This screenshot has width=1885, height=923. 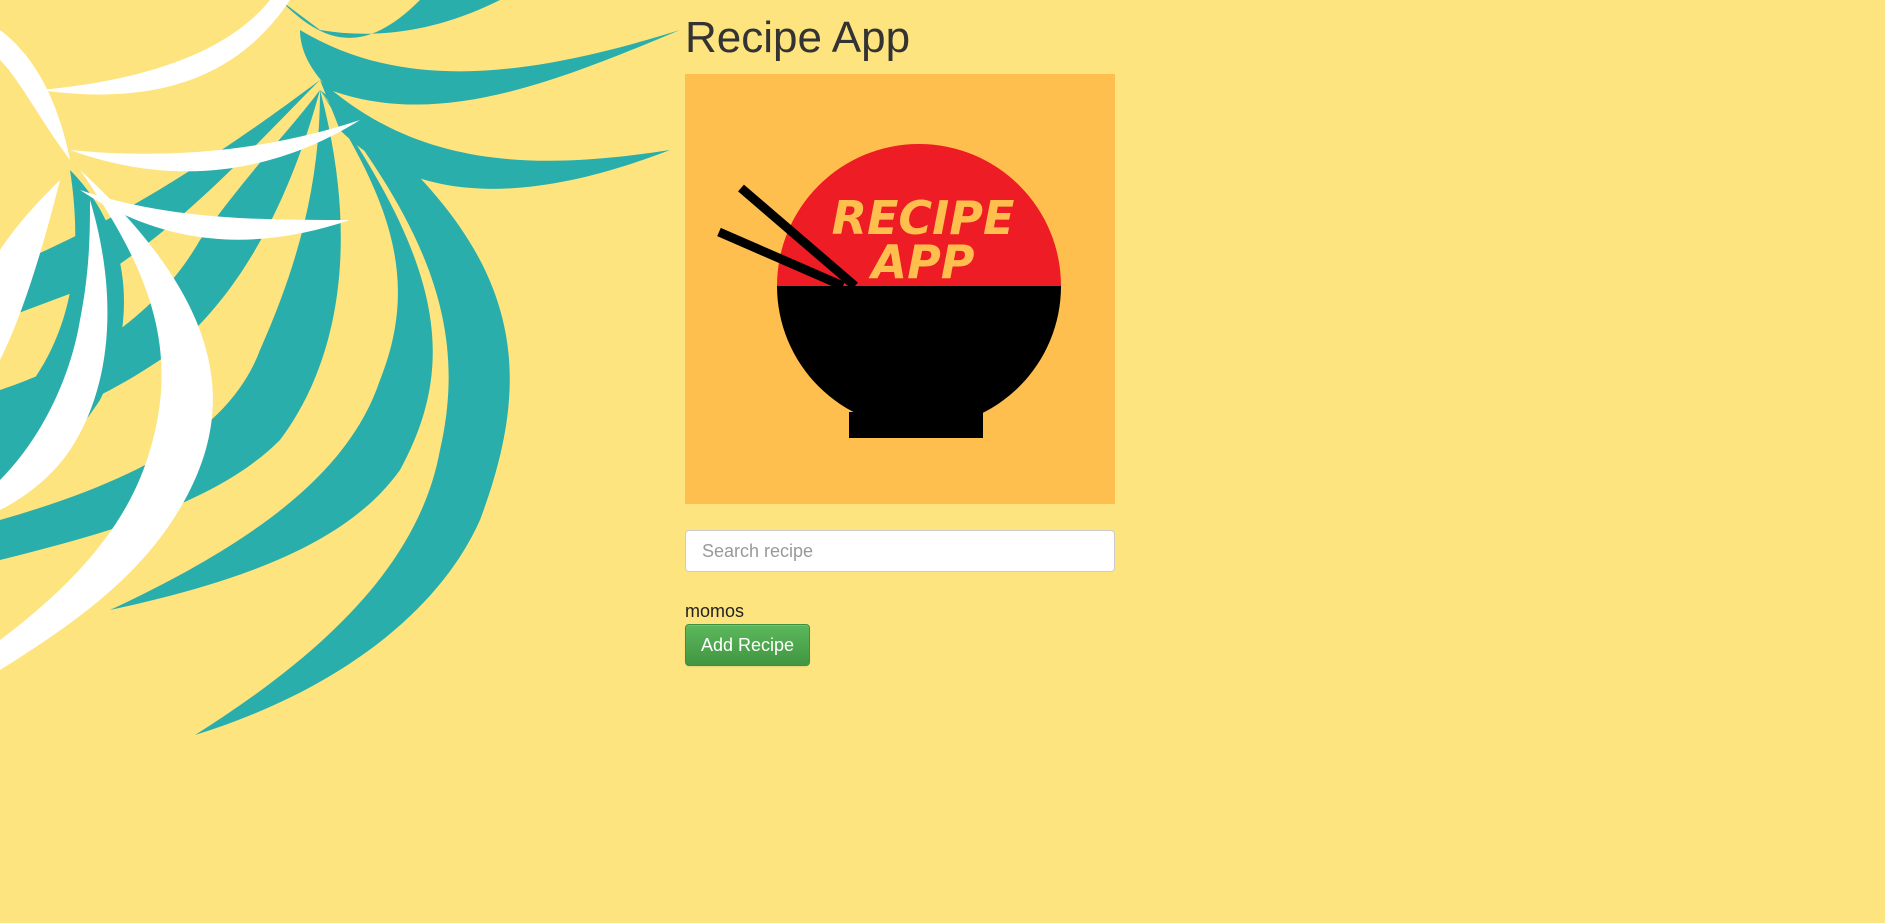 I want to click on add-recipe-button: Add Recipe, so click(x=748, y=645).